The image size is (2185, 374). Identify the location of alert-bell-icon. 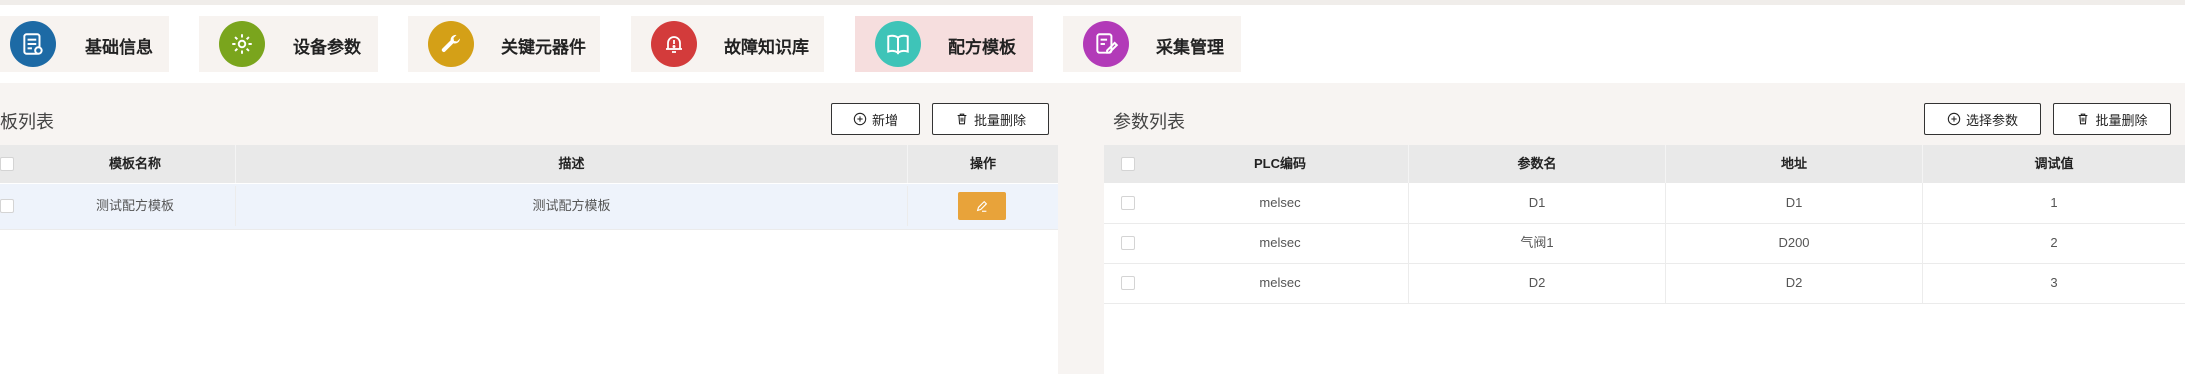
(674, 44).